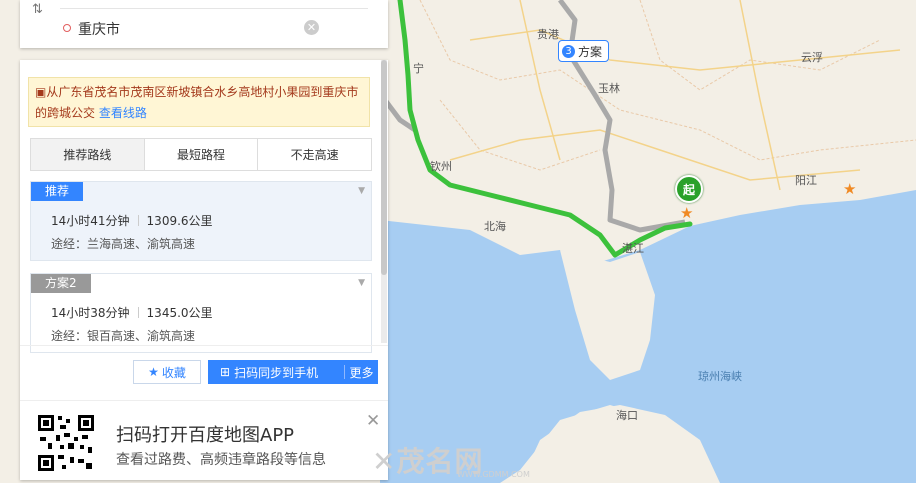  Describe the element at coordinates (441, 166) in the screenshot. I see `map-label: 钦州` at that location.